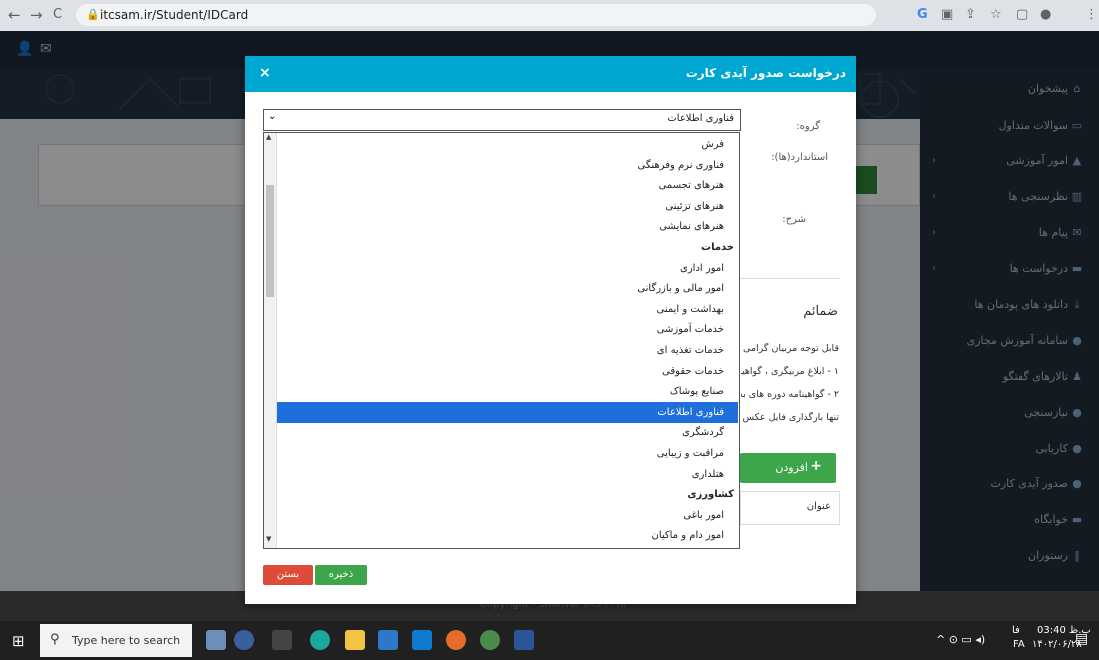  I want to click on url-text: itcsam.ir/Student/IDCard, so click(174, 15).